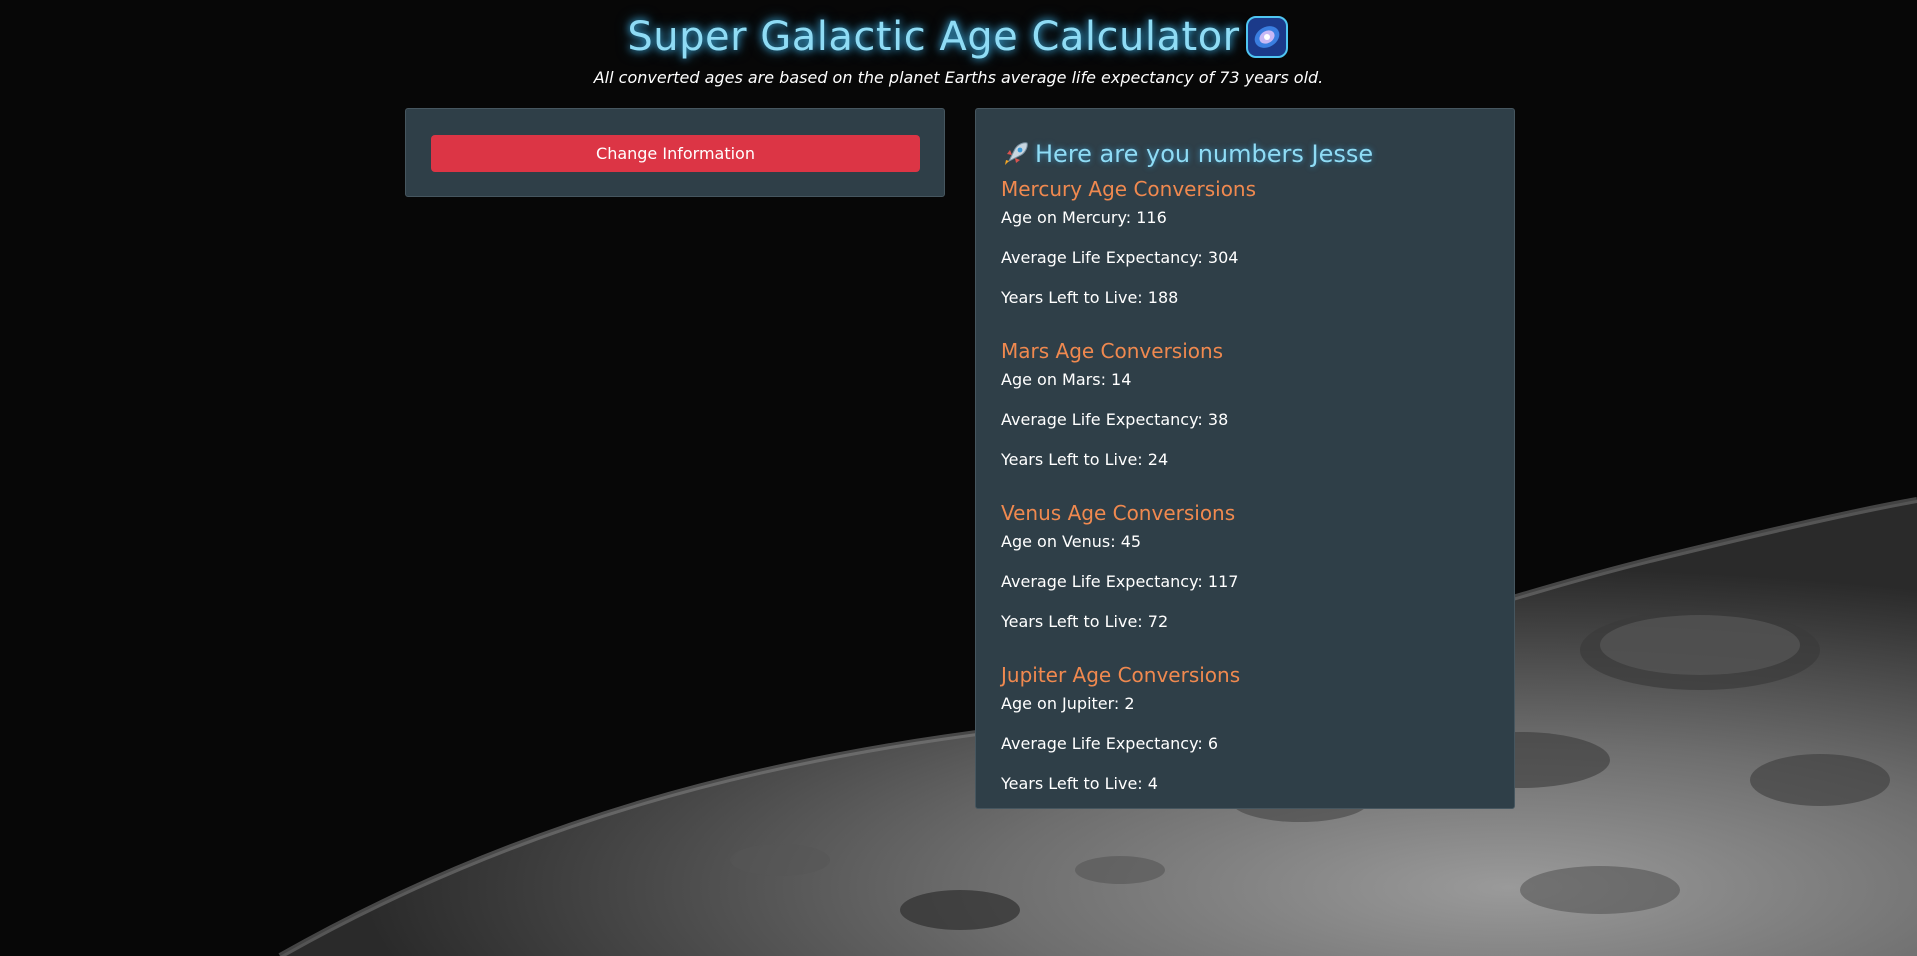  I want to click on life-expectancy-stat: Average Life Expectancy: 38, so click(1115, 419).